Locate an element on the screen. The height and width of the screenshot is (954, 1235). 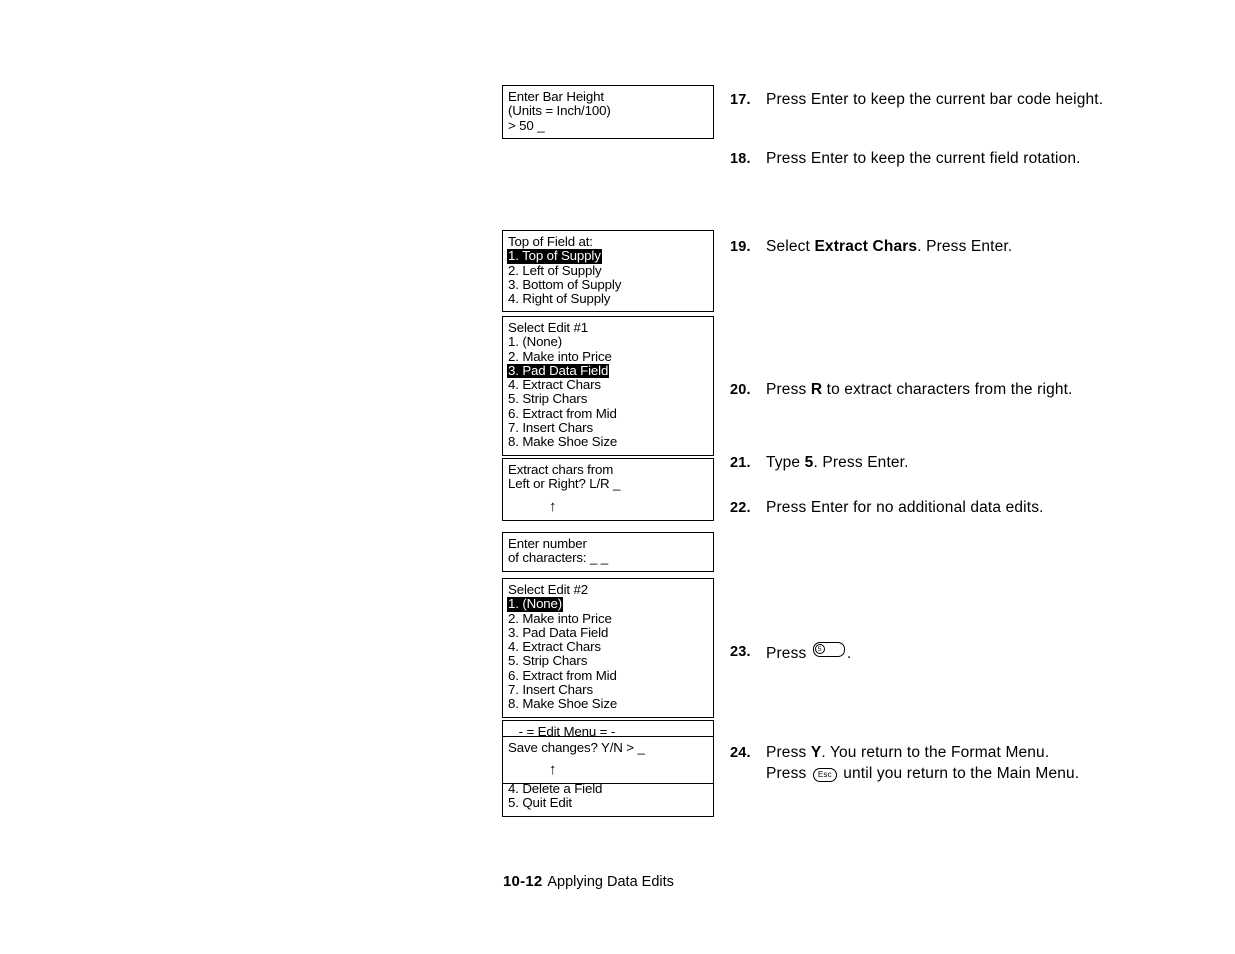
page-footer: 10-12 Applying Data Edits is located at coordinates (588, 882).